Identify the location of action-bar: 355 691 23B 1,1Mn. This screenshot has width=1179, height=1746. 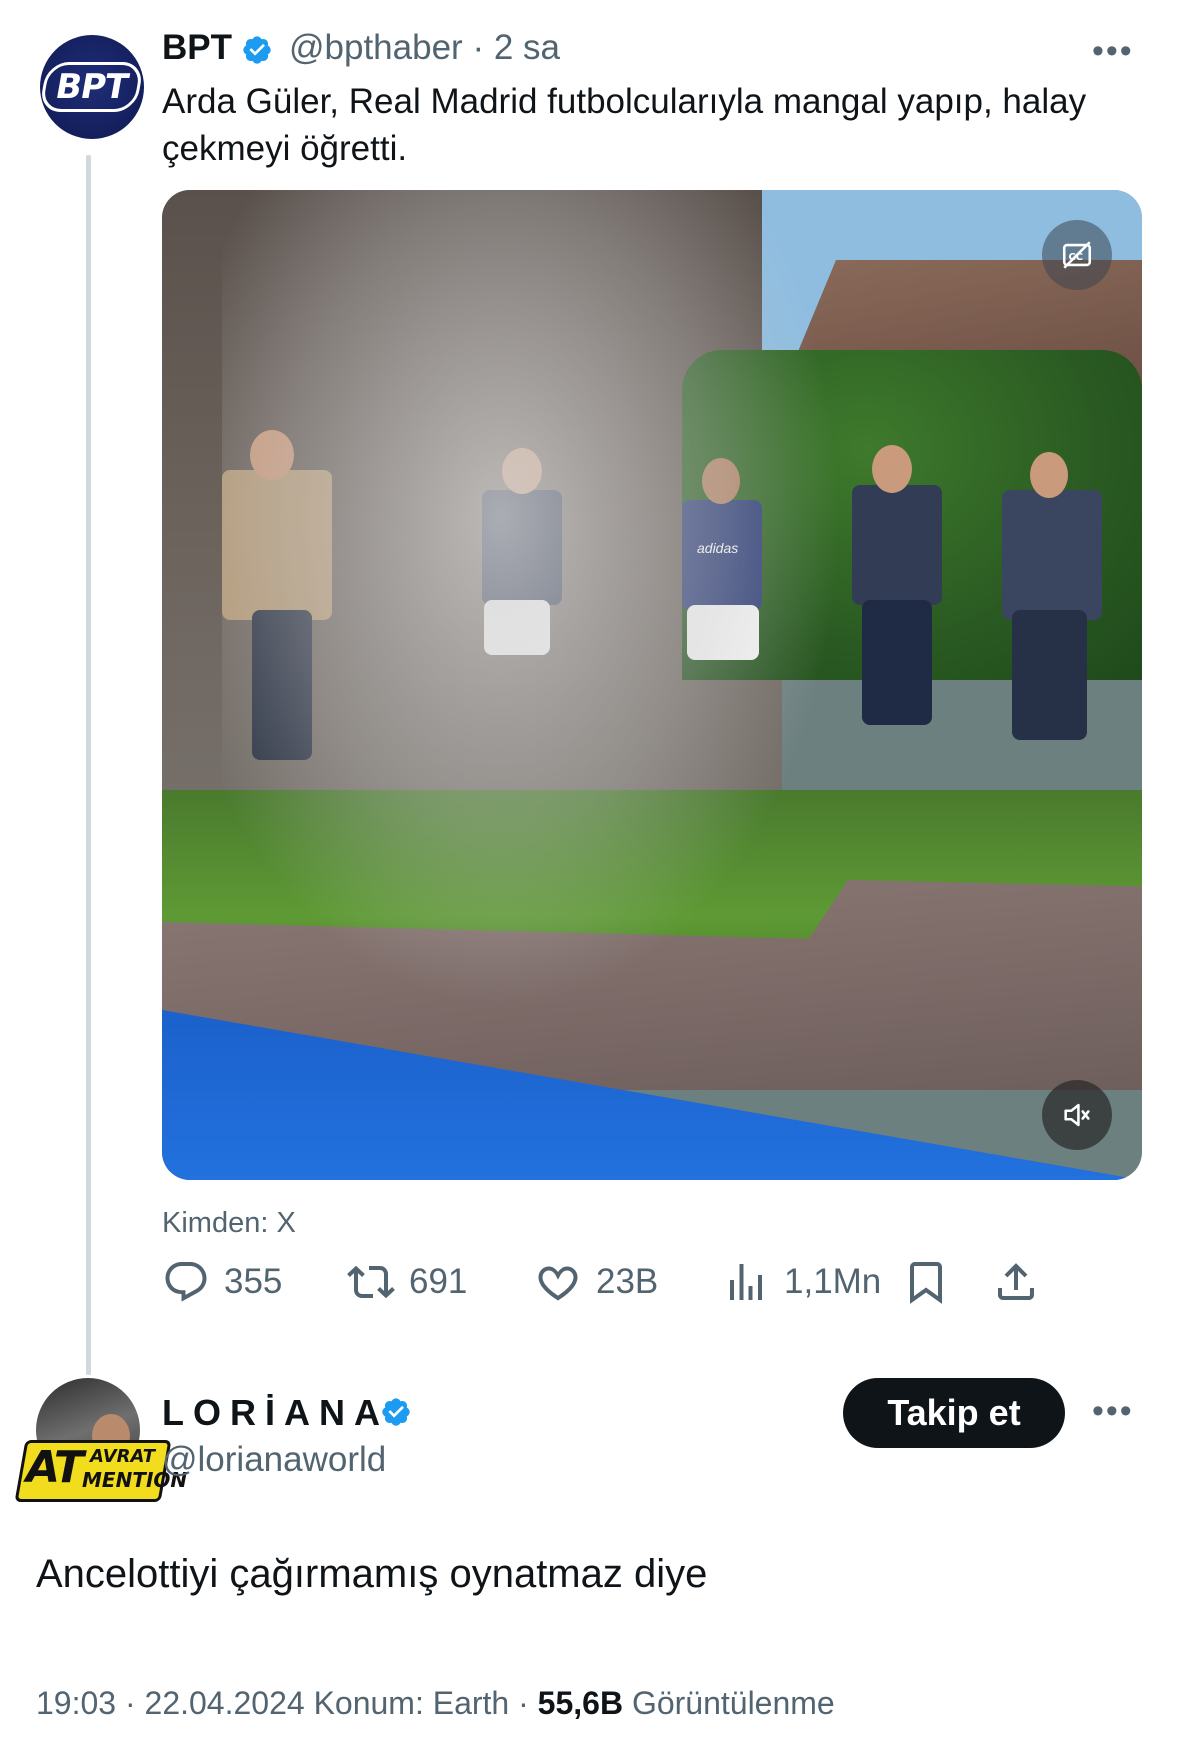
(652, 1288).